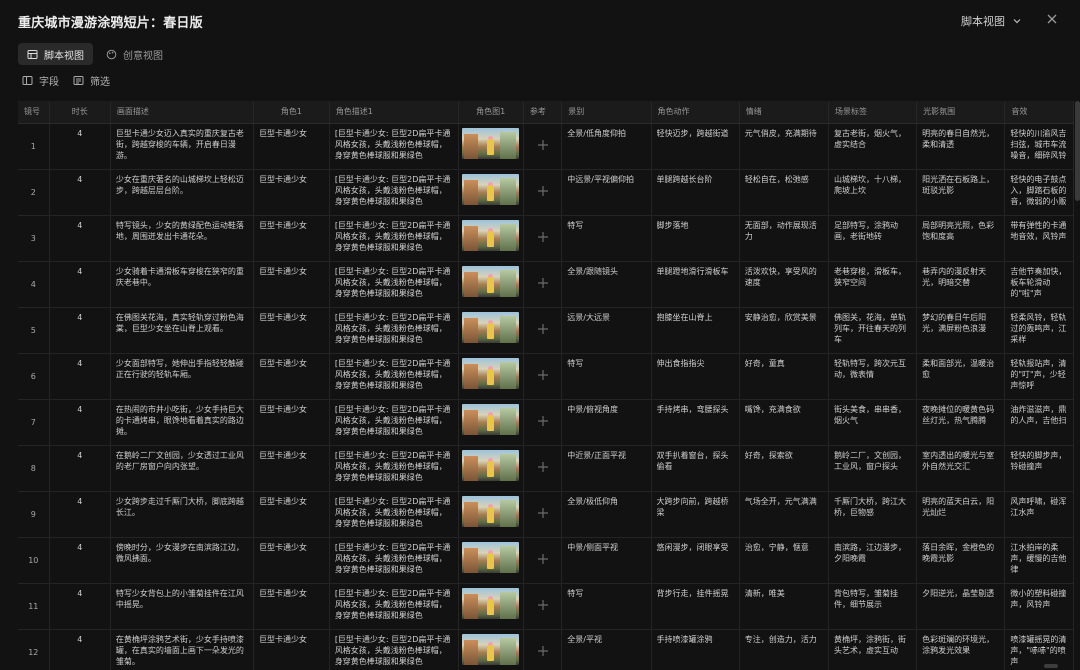  What do you see at coordinates (182, 284) in the screenshot?
I see `cell-description: 少女骑着卡通滑板车穿梭在狭窄的重庆老巷中。` at bounding box center [182, 284].